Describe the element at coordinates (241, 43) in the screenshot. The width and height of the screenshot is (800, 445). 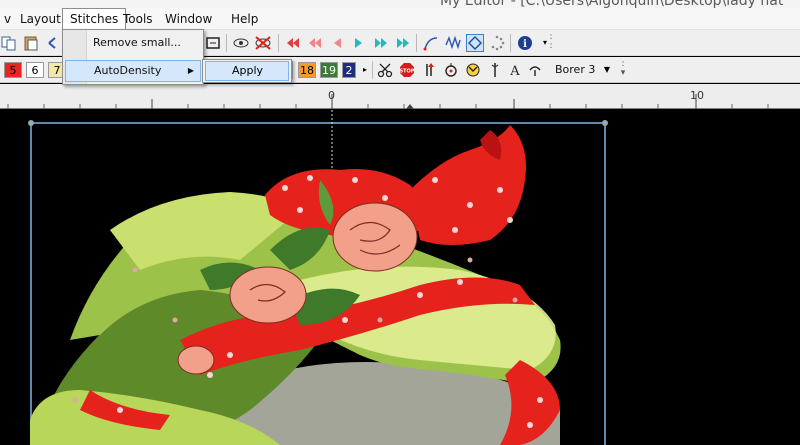
I see `eye-icon` at that location.